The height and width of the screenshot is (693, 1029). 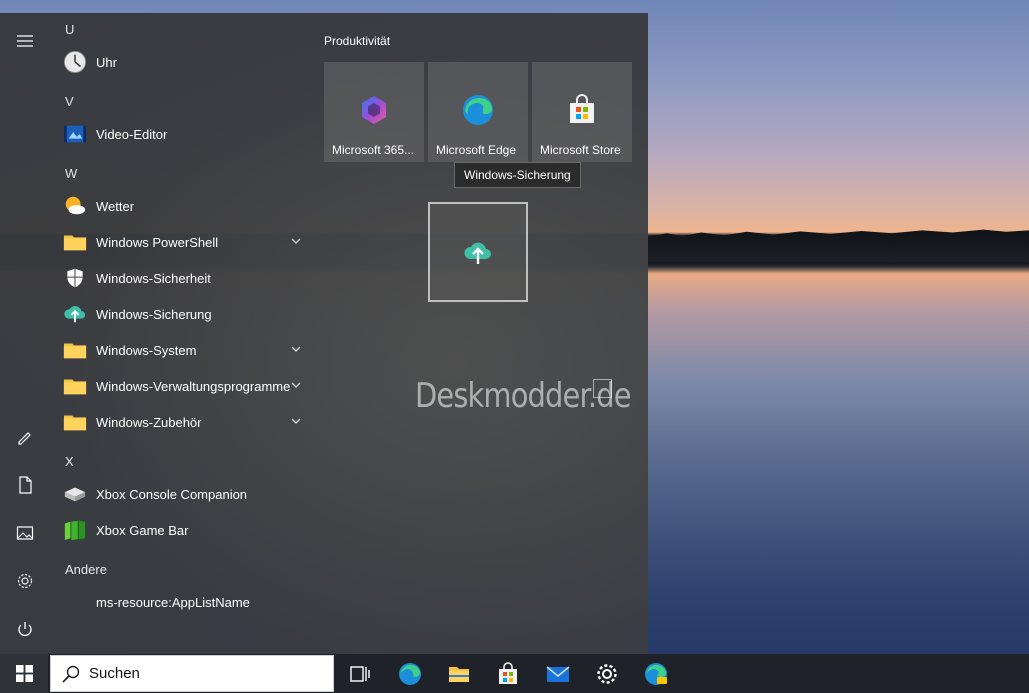 I want to click on app-windows-zubehoer: Windows-Zubehör, so click(x=186, y=422).